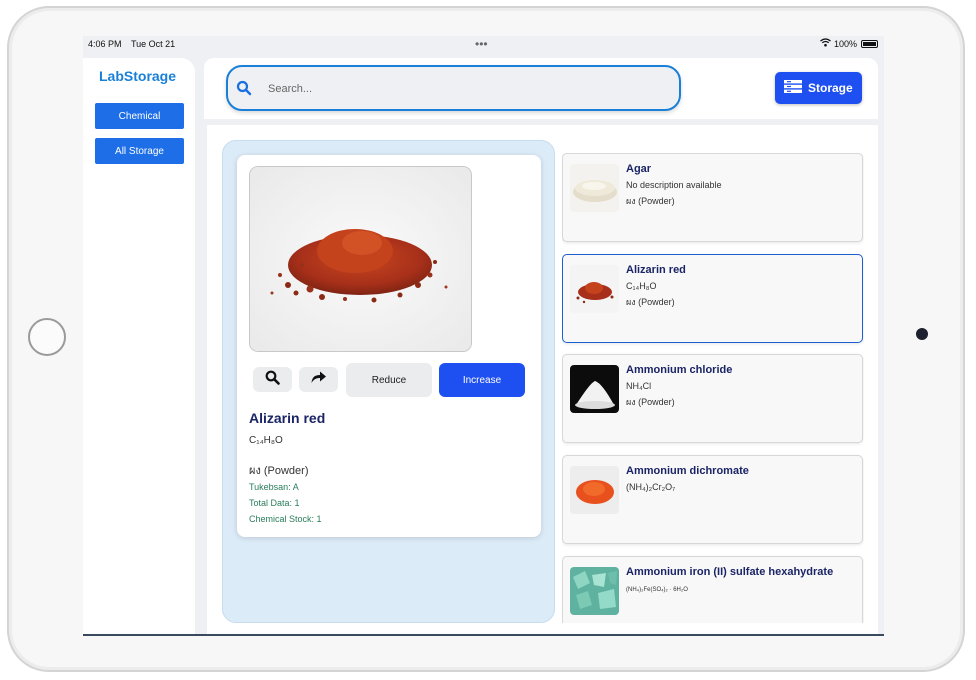  What do you see at coordinates (594, 591) in the screenshot?
I see `ammonium-iron-sulfate-thumbnail` at bounding box center [594, 591].